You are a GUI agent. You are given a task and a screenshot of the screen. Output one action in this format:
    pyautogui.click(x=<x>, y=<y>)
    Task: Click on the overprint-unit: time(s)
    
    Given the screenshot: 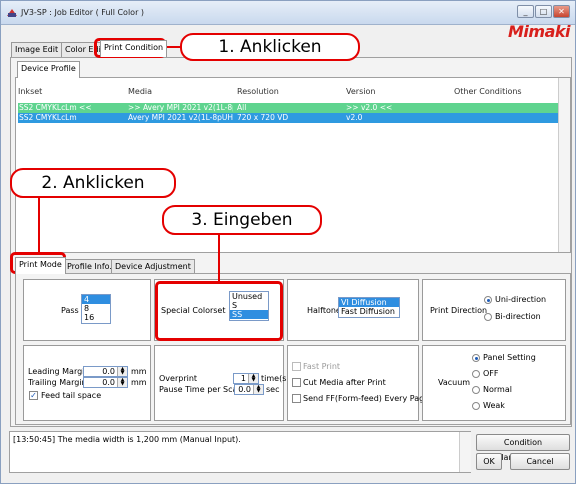 What is the action you would take?
    pyautogui.click(x=275, y=378)
    